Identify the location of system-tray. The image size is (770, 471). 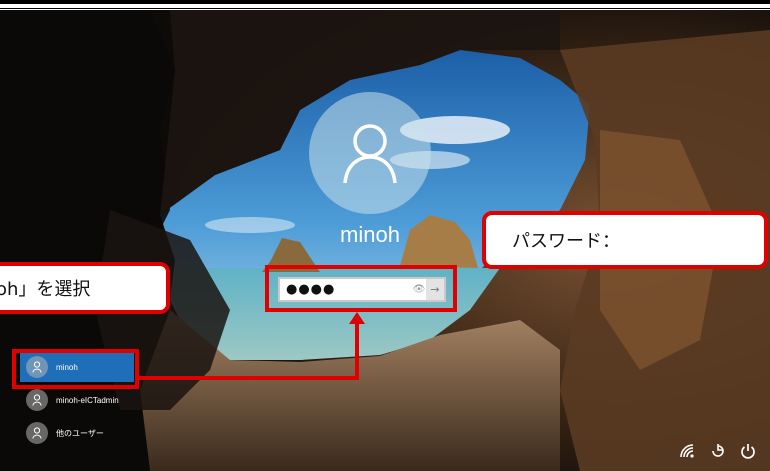
(718, 451).